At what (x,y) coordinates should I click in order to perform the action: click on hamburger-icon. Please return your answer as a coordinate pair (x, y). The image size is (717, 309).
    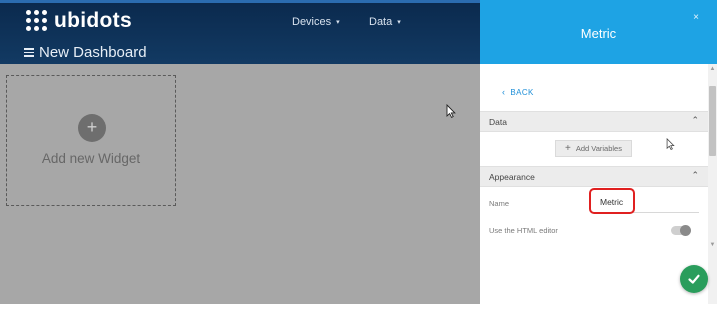
    Looking at the image, I should click on (29, 52).